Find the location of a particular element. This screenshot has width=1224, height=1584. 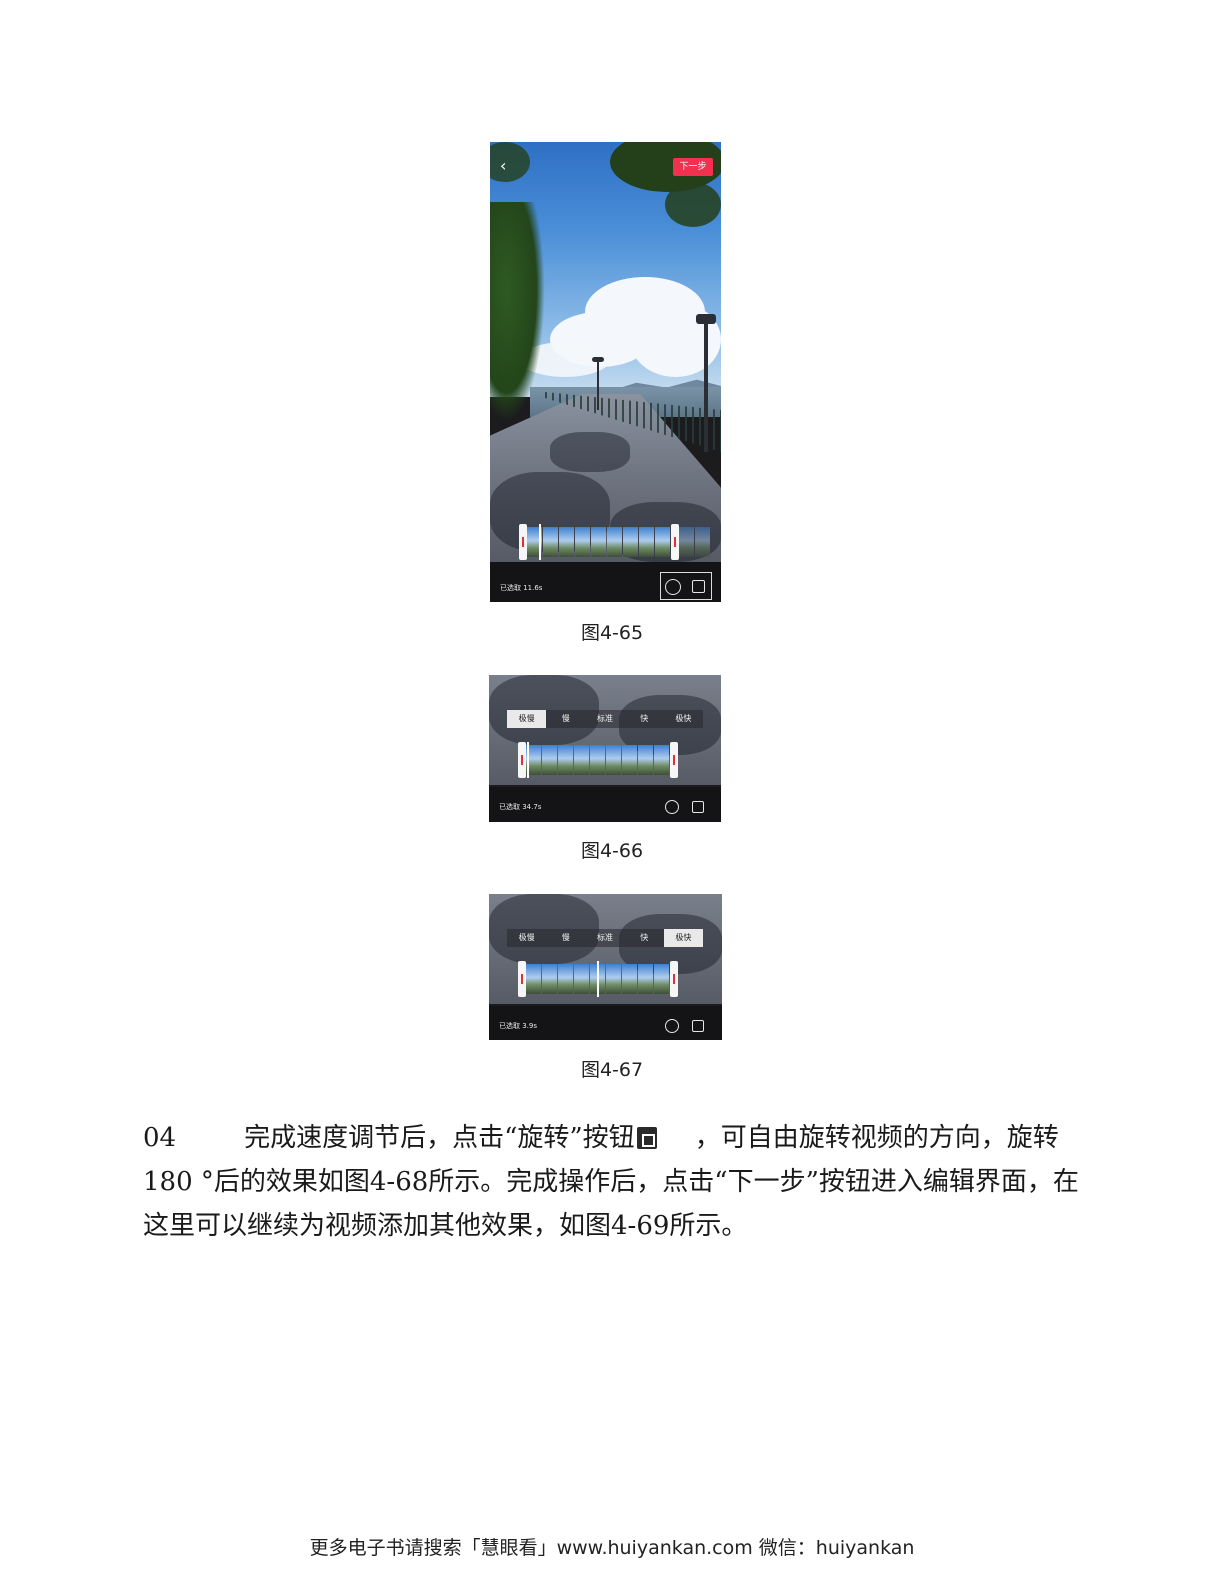

screenshot-fig-4-66: 极慢 慢 标准 快 极快 已选取 34.7s is located at coordinates (605, 748).